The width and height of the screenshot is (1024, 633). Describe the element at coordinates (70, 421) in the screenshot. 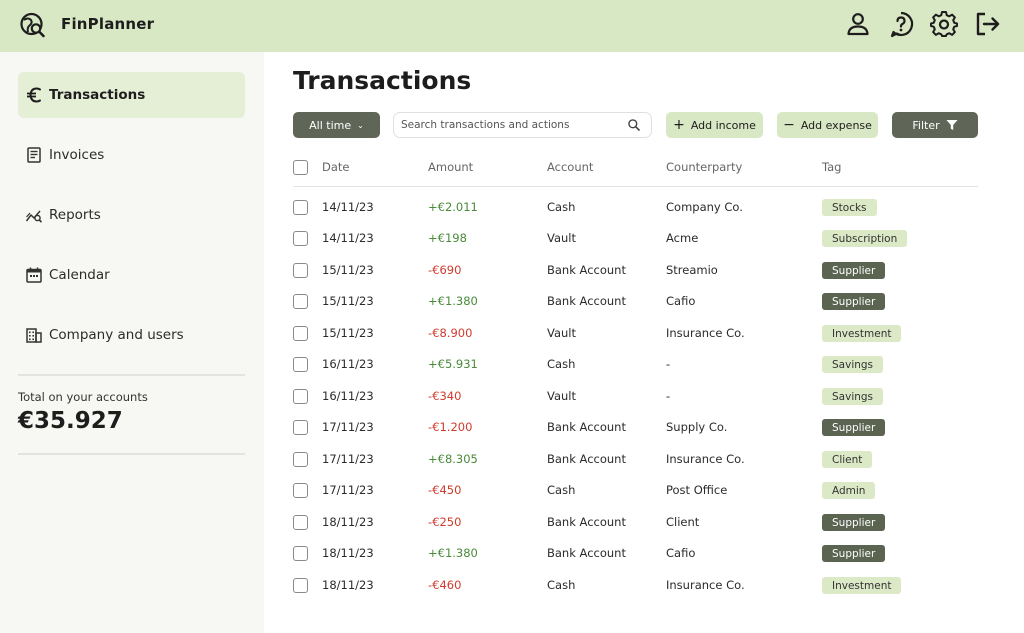

I see `total-value: €35.927` at that location.